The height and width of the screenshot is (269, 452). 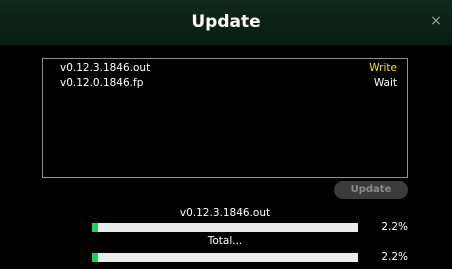 I want to click on file-name: v0.12.3.1846.out, so click(x=105, y=68).